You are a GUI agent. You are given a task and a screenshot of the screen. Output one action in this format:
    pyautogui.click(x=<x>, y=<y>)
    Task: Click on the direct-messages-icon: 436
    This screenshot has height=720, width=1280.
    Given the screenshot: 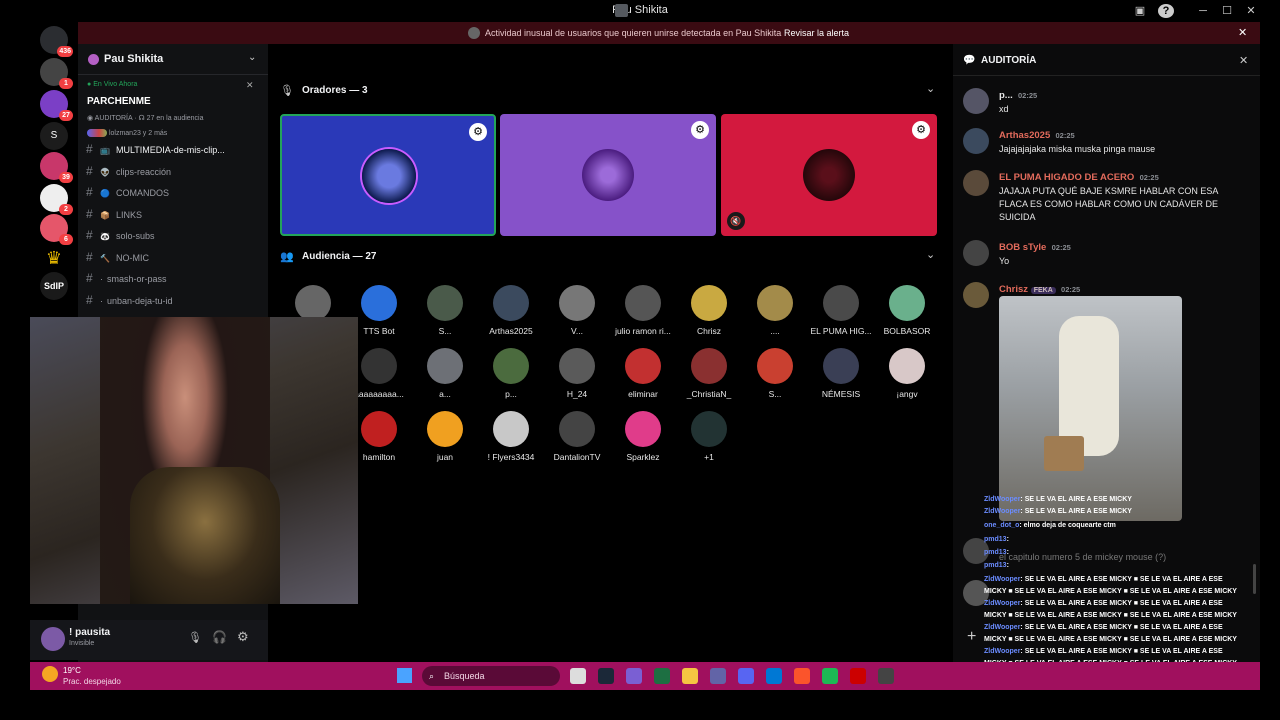 What is the action you would take?
    pyautogui.click(x=56, y=41)
    